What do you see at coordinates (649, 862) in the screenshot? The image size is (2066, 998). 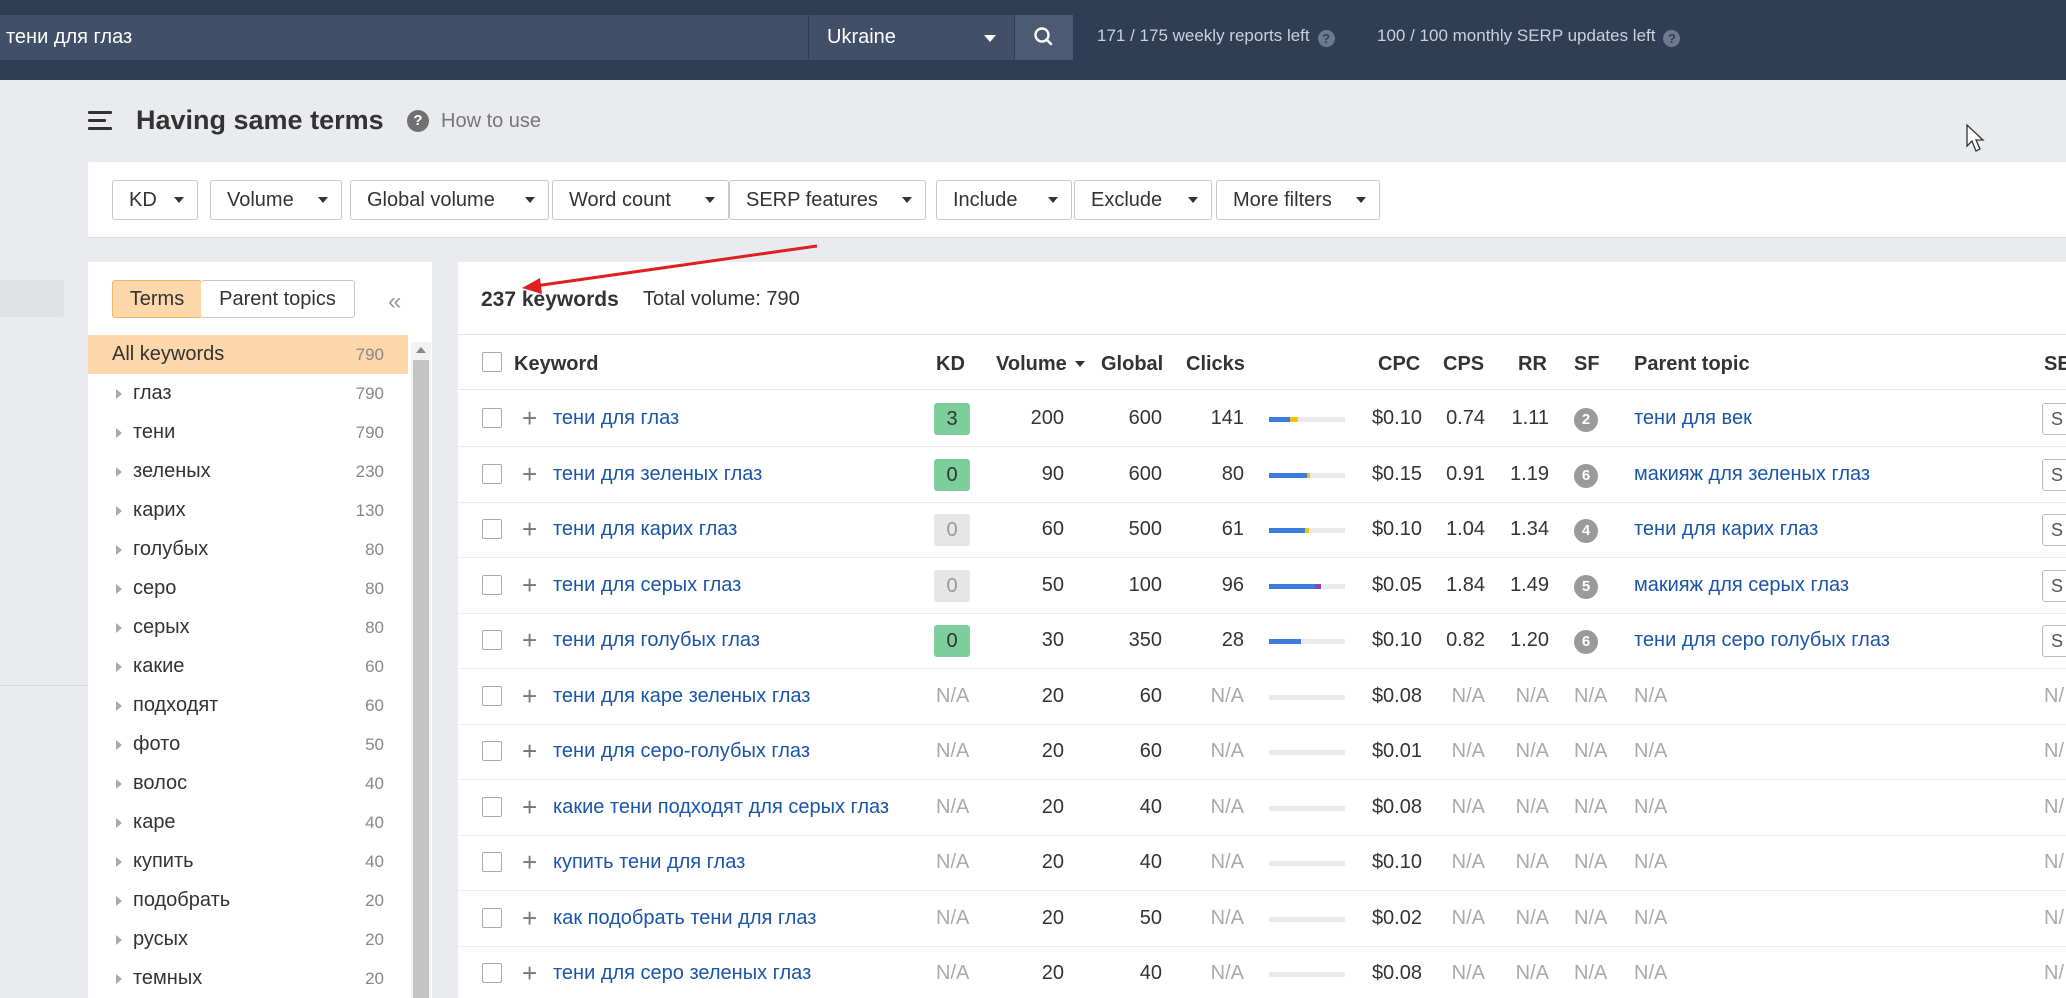 I see `keyword-link: купить тени для глаз` at bounding box center [649, 862].